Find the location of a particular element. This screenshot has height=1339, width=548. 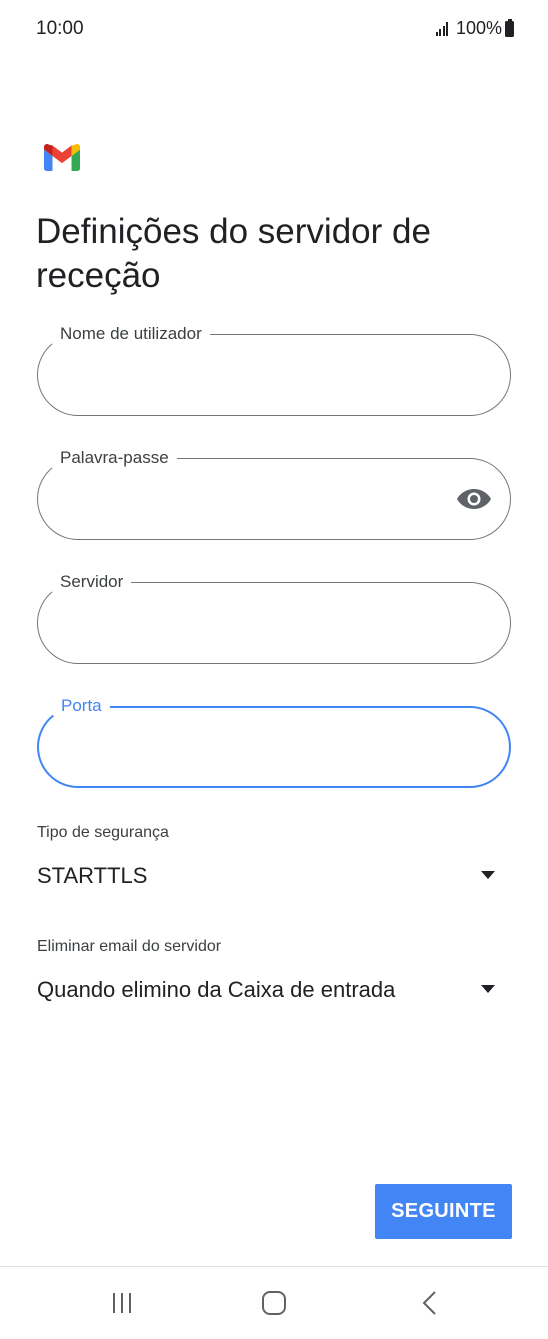

security-type-group: Tipo de segurança STARTTLS is located at coordinates (274, 859).